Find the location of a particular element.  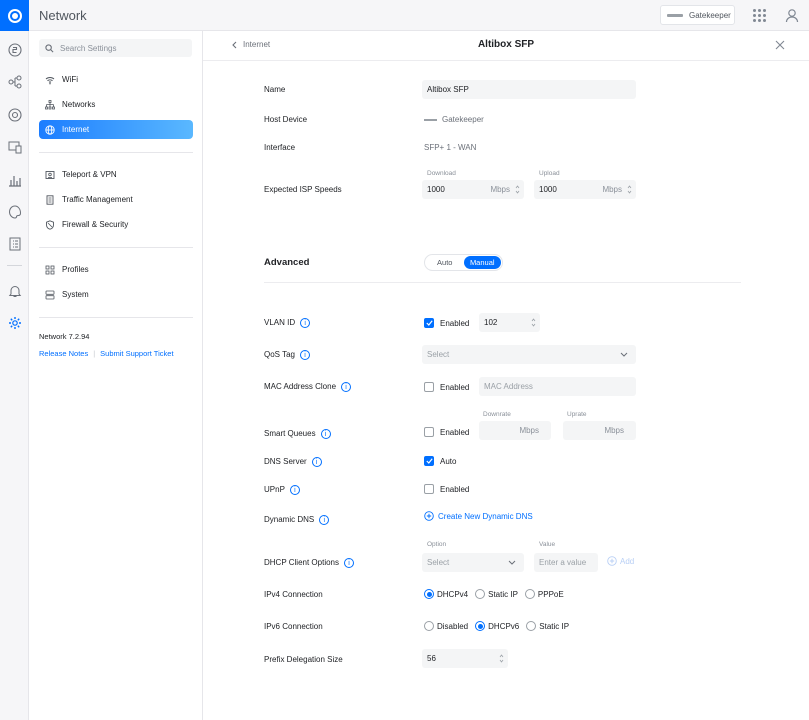

checkbox-checked-icon is located at coordinates (429, 461).